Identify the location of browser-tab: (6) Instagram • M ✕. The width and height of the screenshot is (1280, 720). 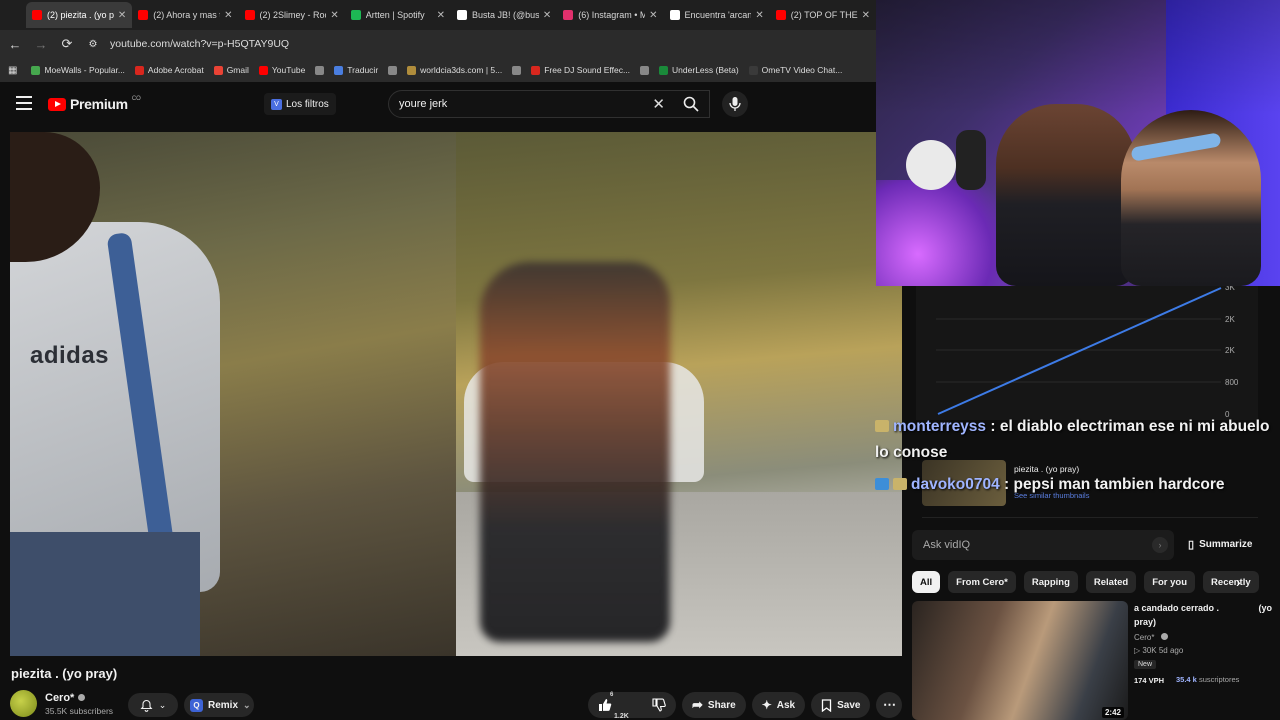
(610, 15).